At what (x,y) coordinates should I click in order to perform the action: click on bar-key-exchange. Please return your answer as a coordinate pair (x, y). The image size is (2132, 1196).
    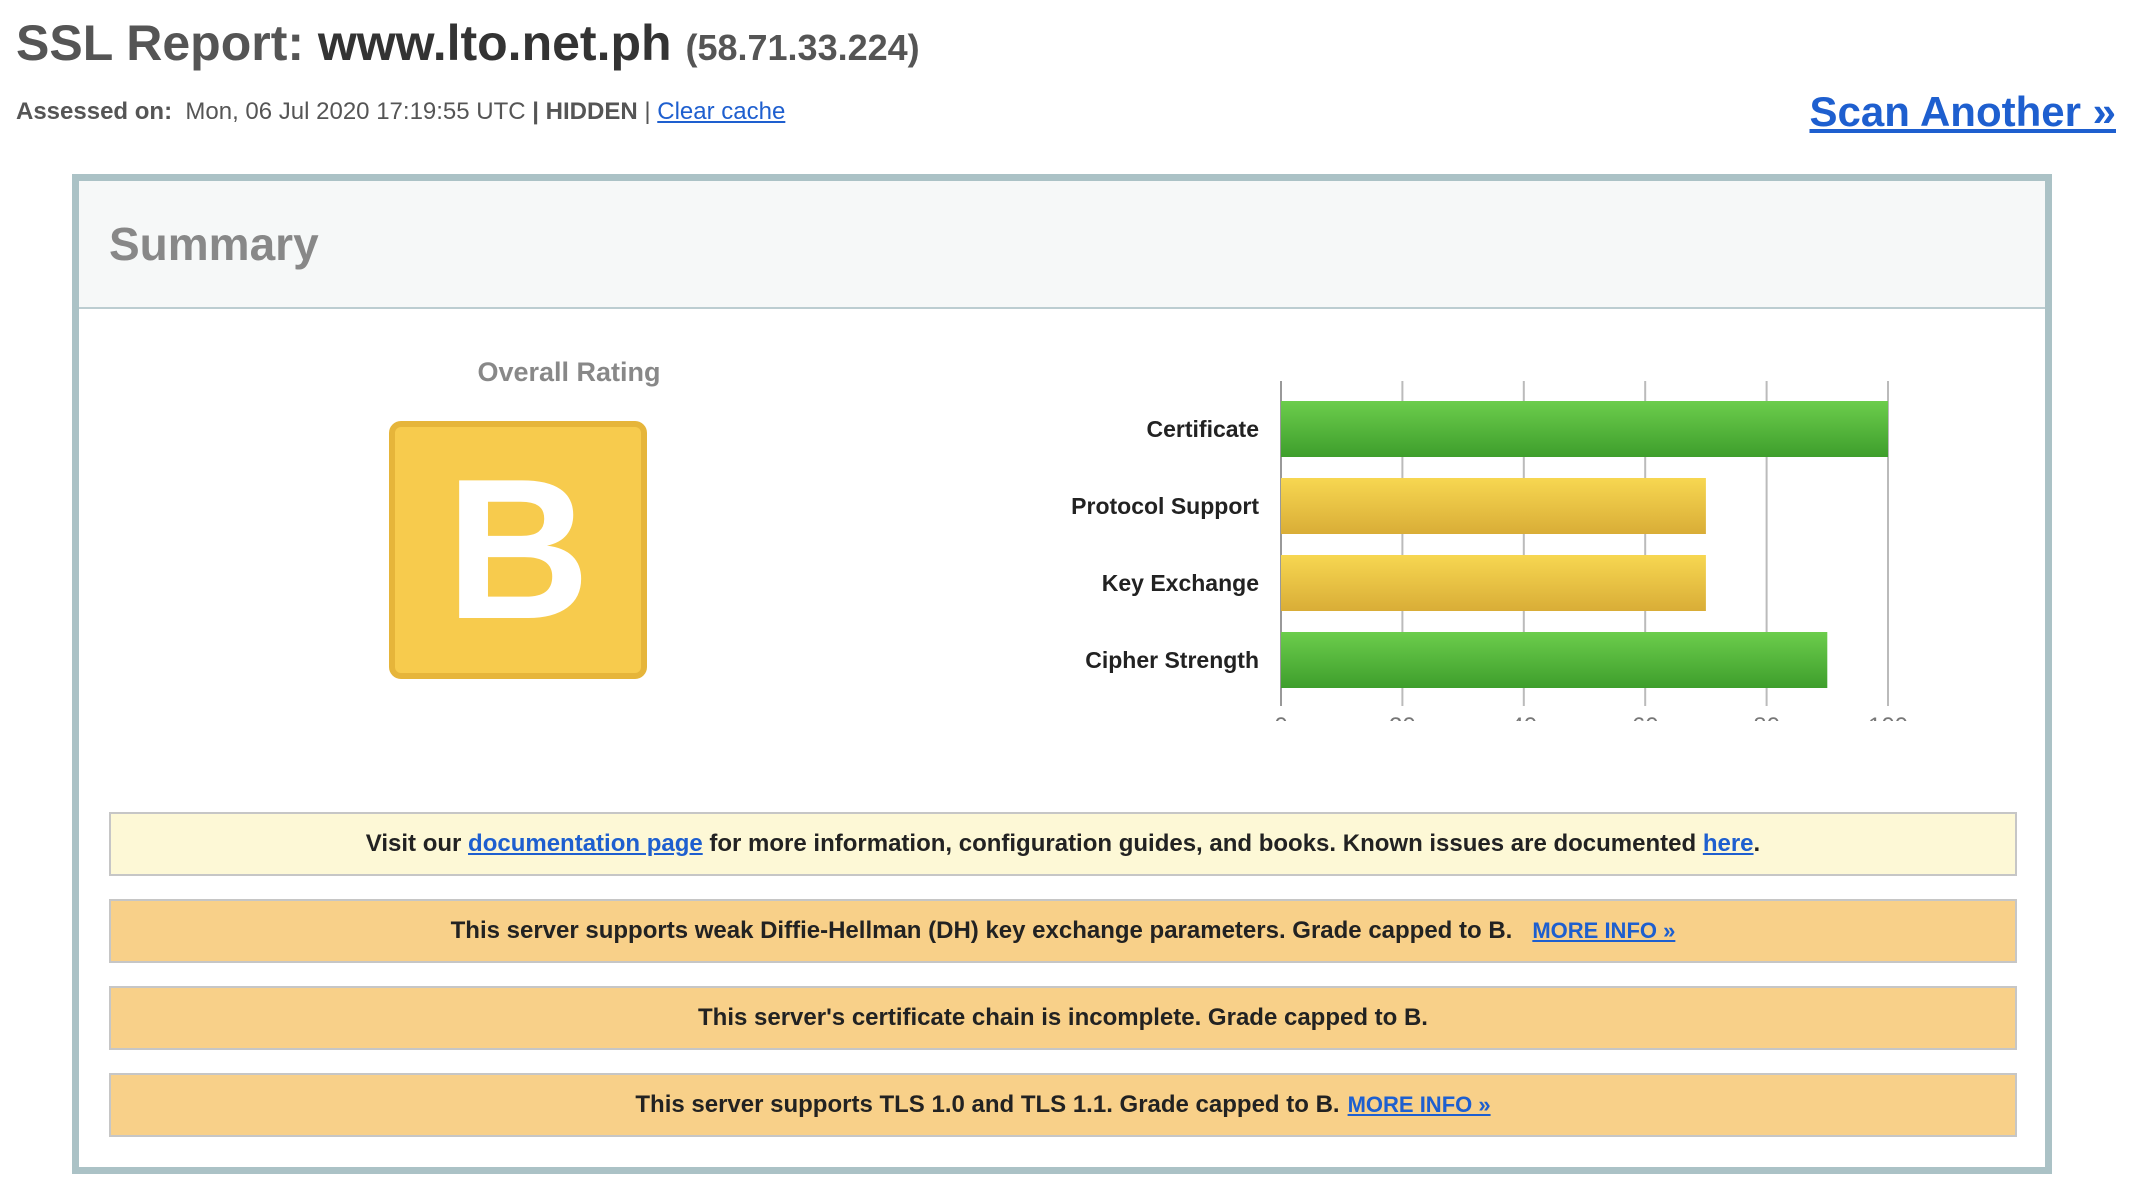
    Looking at the image, I should click on (1493, 583).